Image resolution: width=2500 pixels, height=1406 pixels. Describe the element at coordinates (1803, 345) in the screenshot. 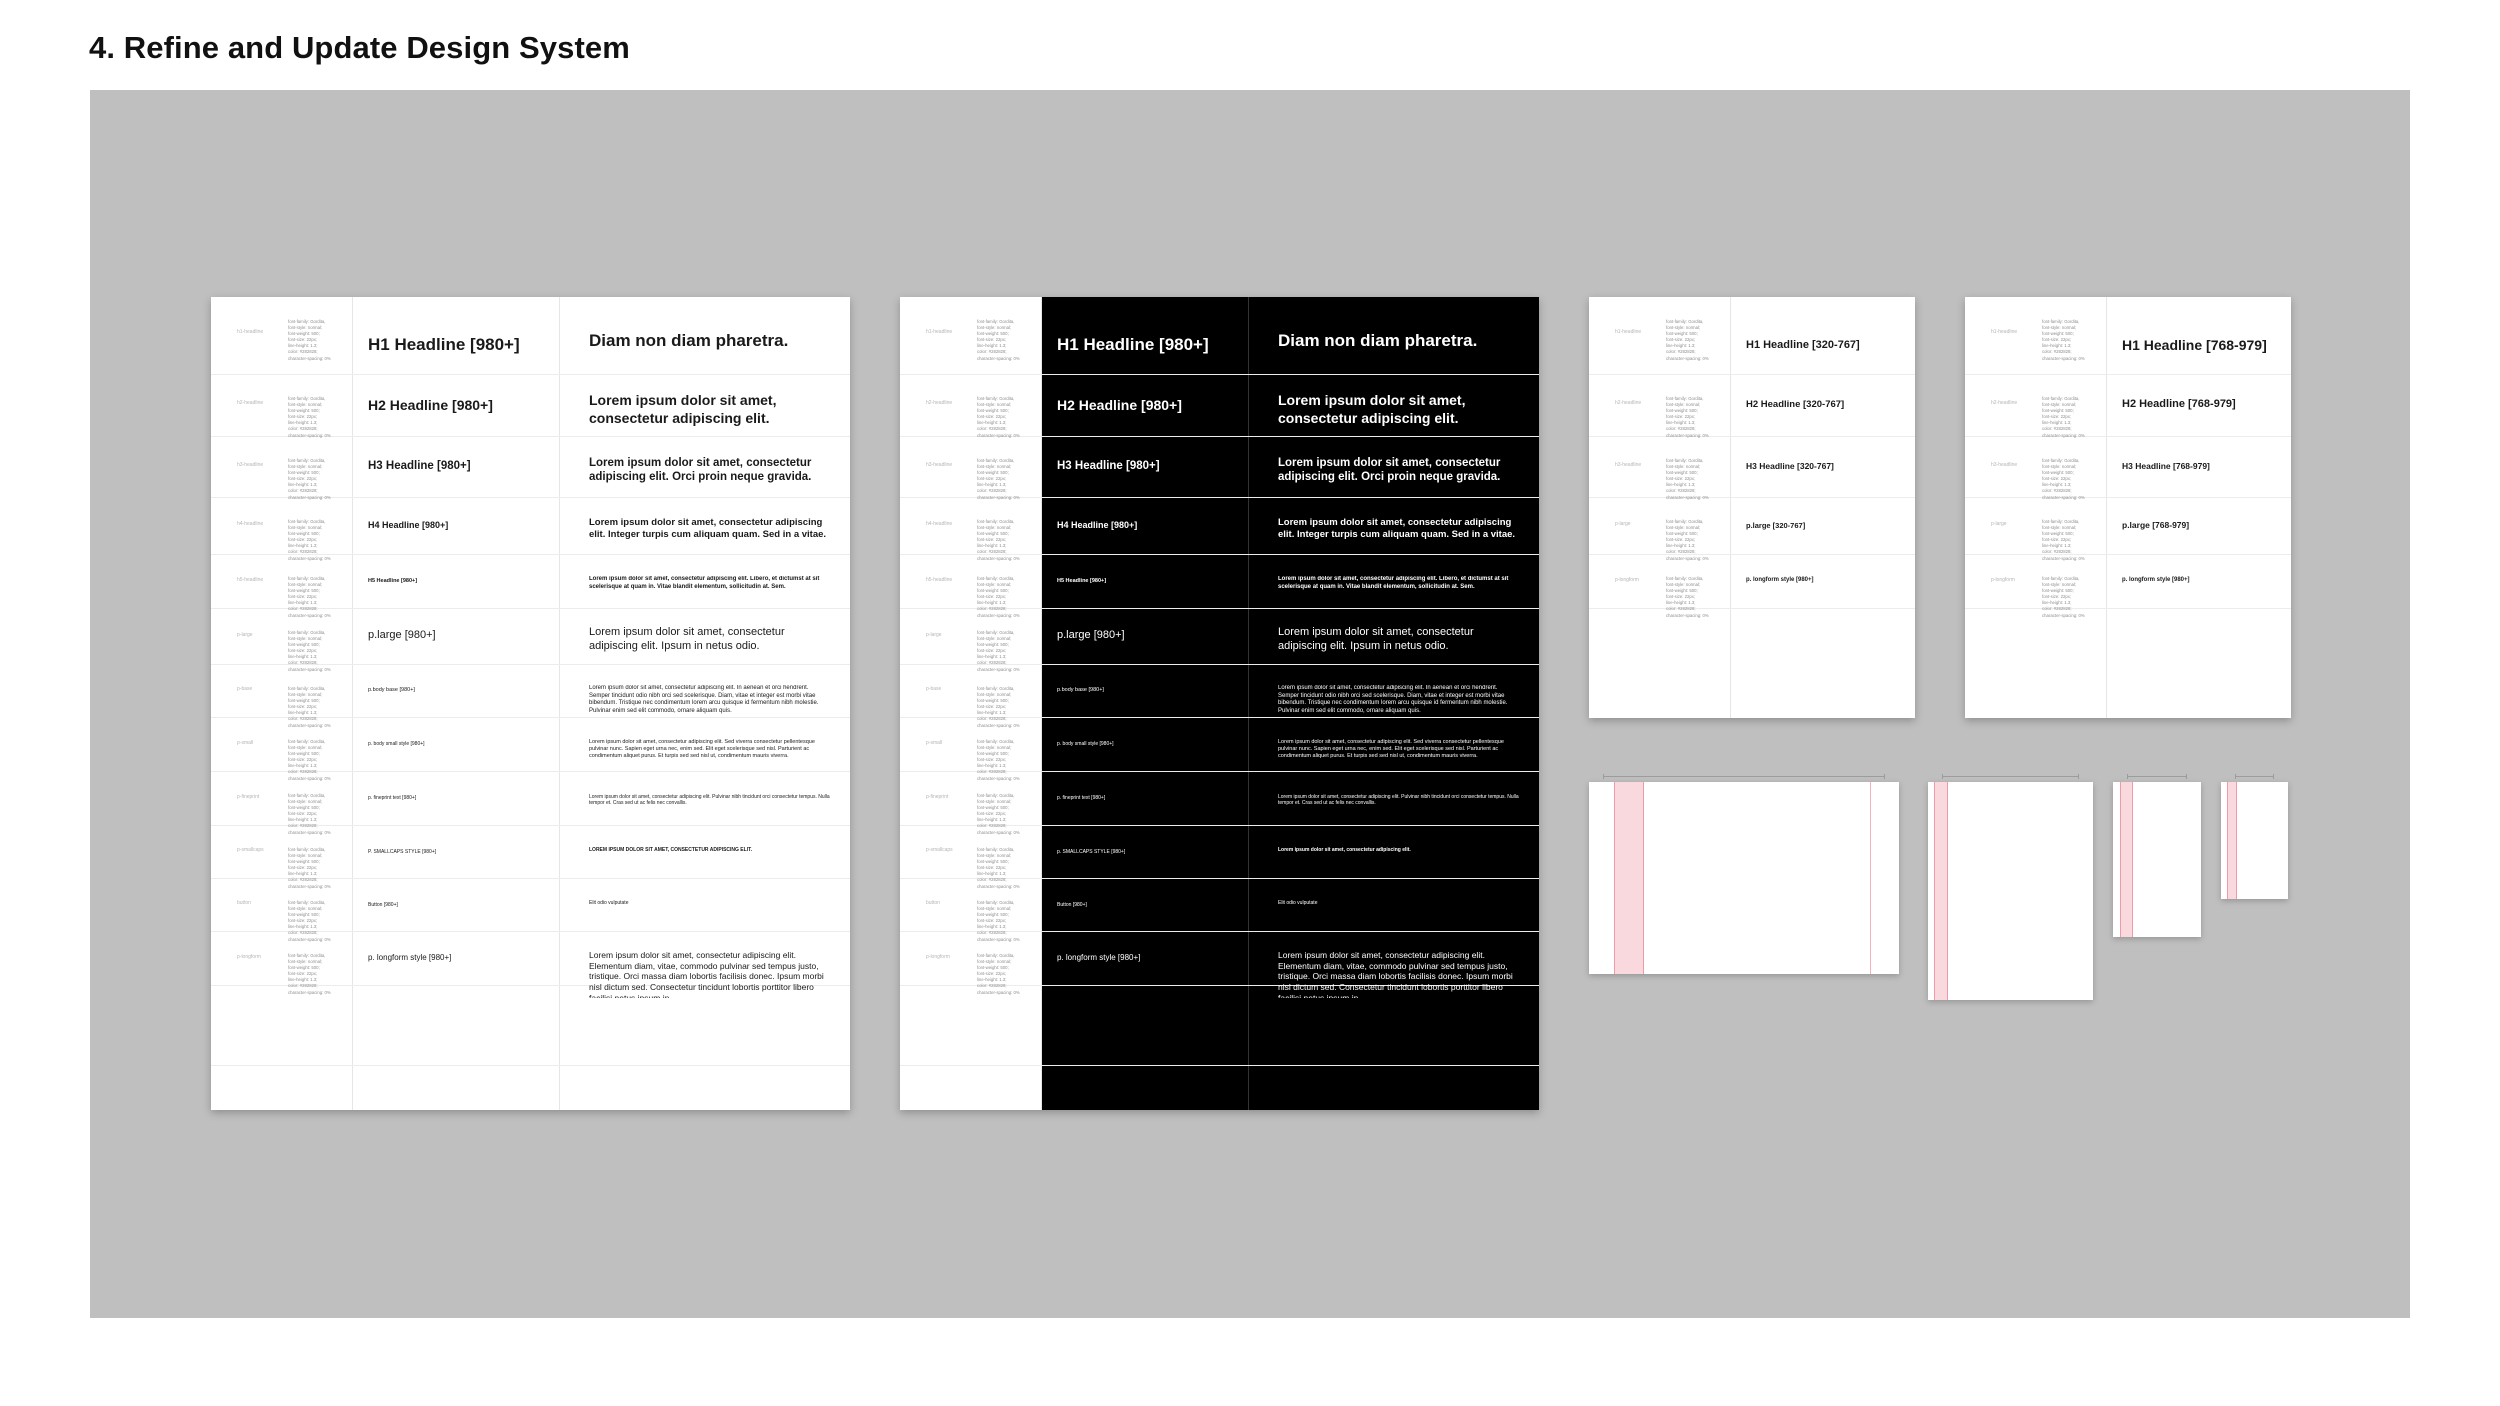

I see `style-name: H1 Headline [320-767]` at that location.